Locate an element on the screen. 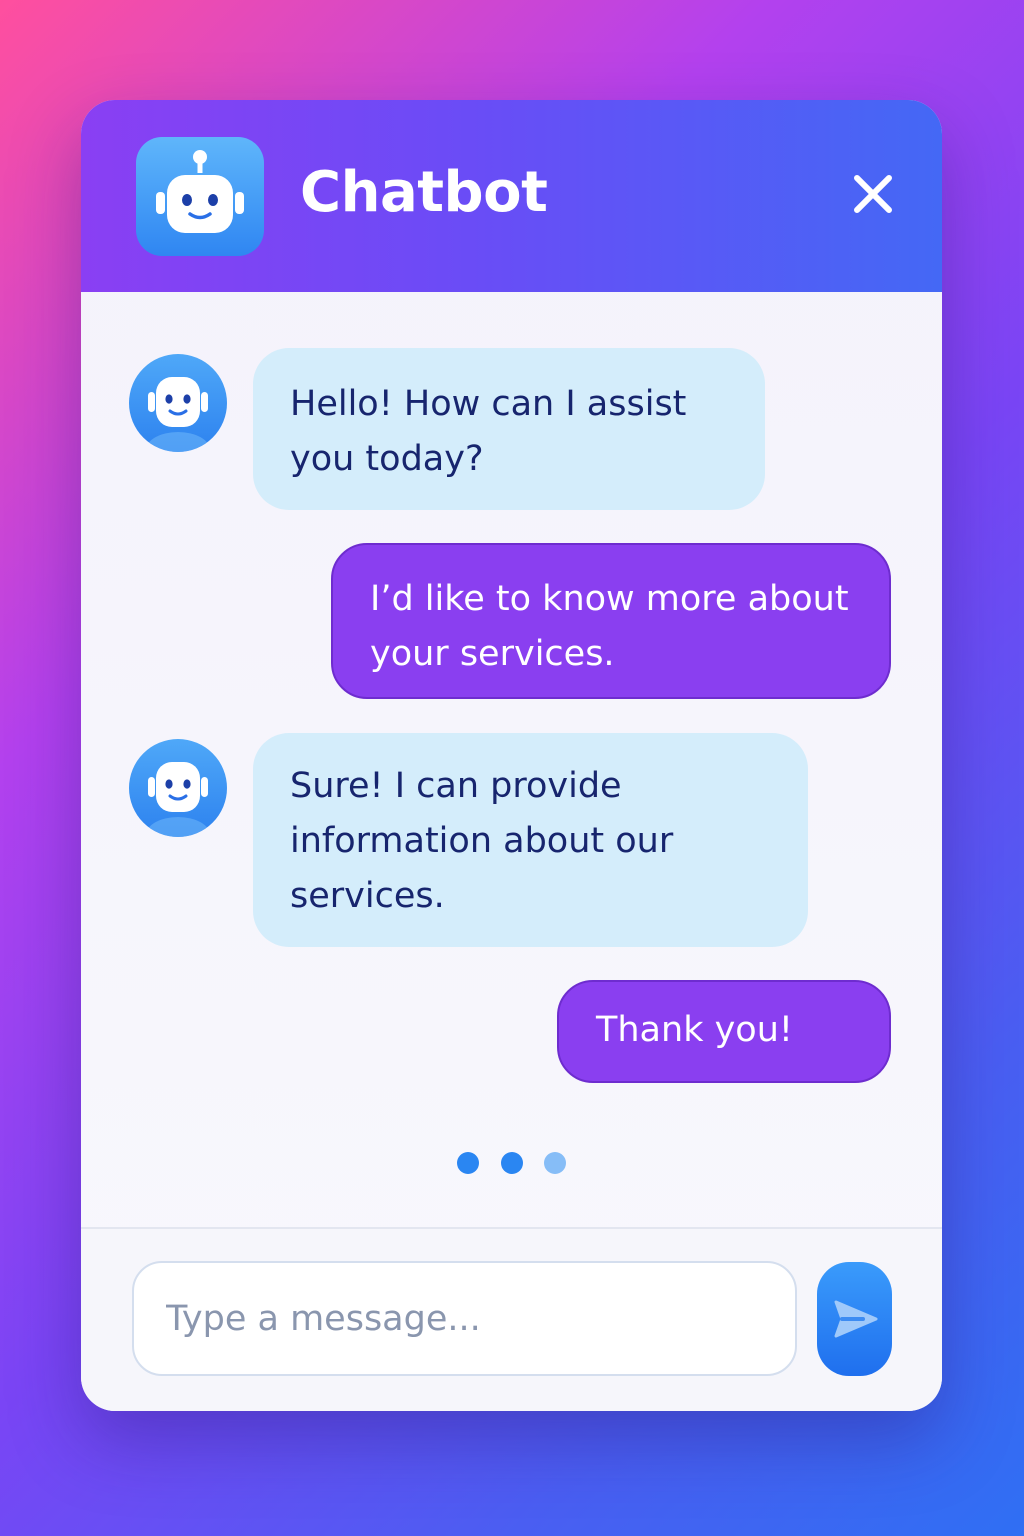 This screenshot has height=1536, width=1024. composer is located at coordinates (511, 1319).